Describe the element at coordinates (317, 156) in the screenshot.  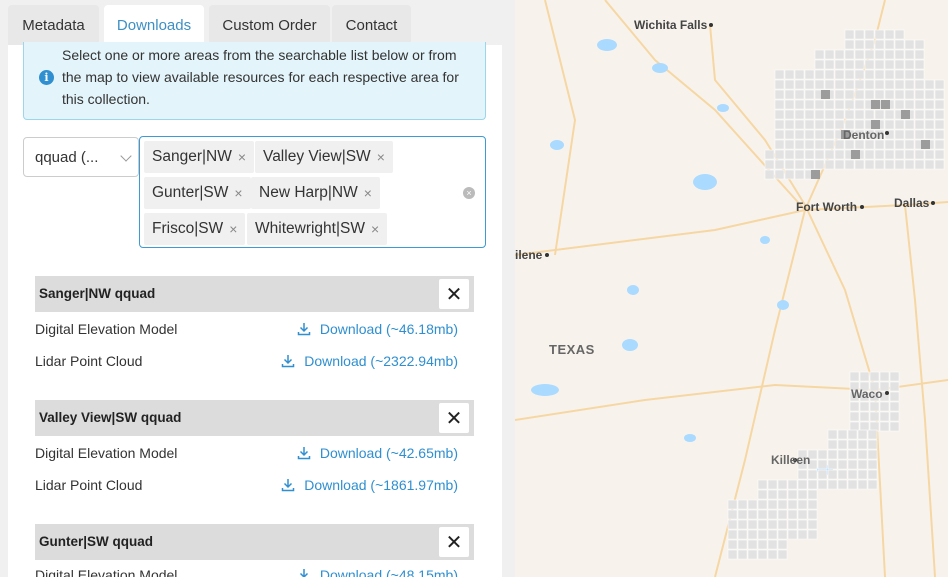
I see `chip-label: Valley View|SW` at that location.